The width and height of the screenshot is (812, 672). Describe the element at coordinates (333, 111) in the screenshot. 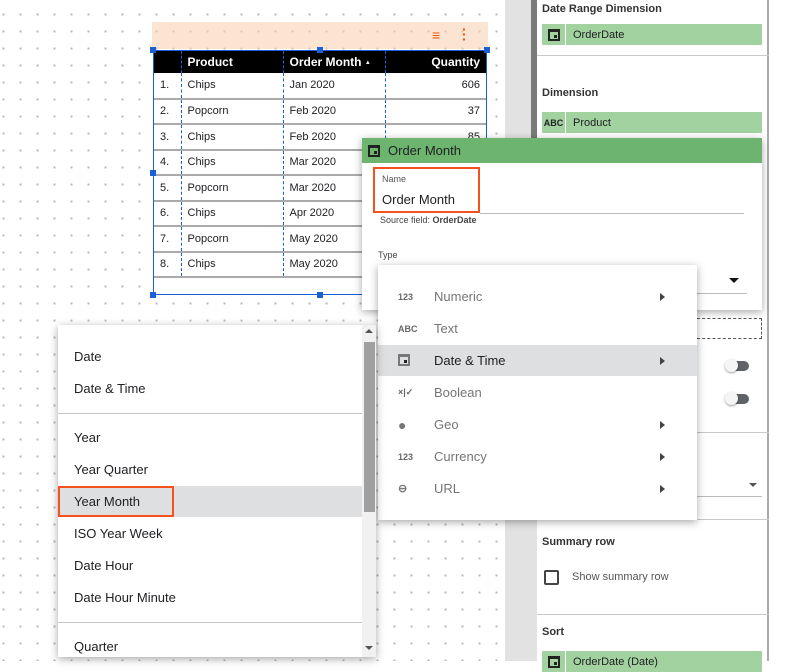

I see `table-cell: Feb 2020` at that location.